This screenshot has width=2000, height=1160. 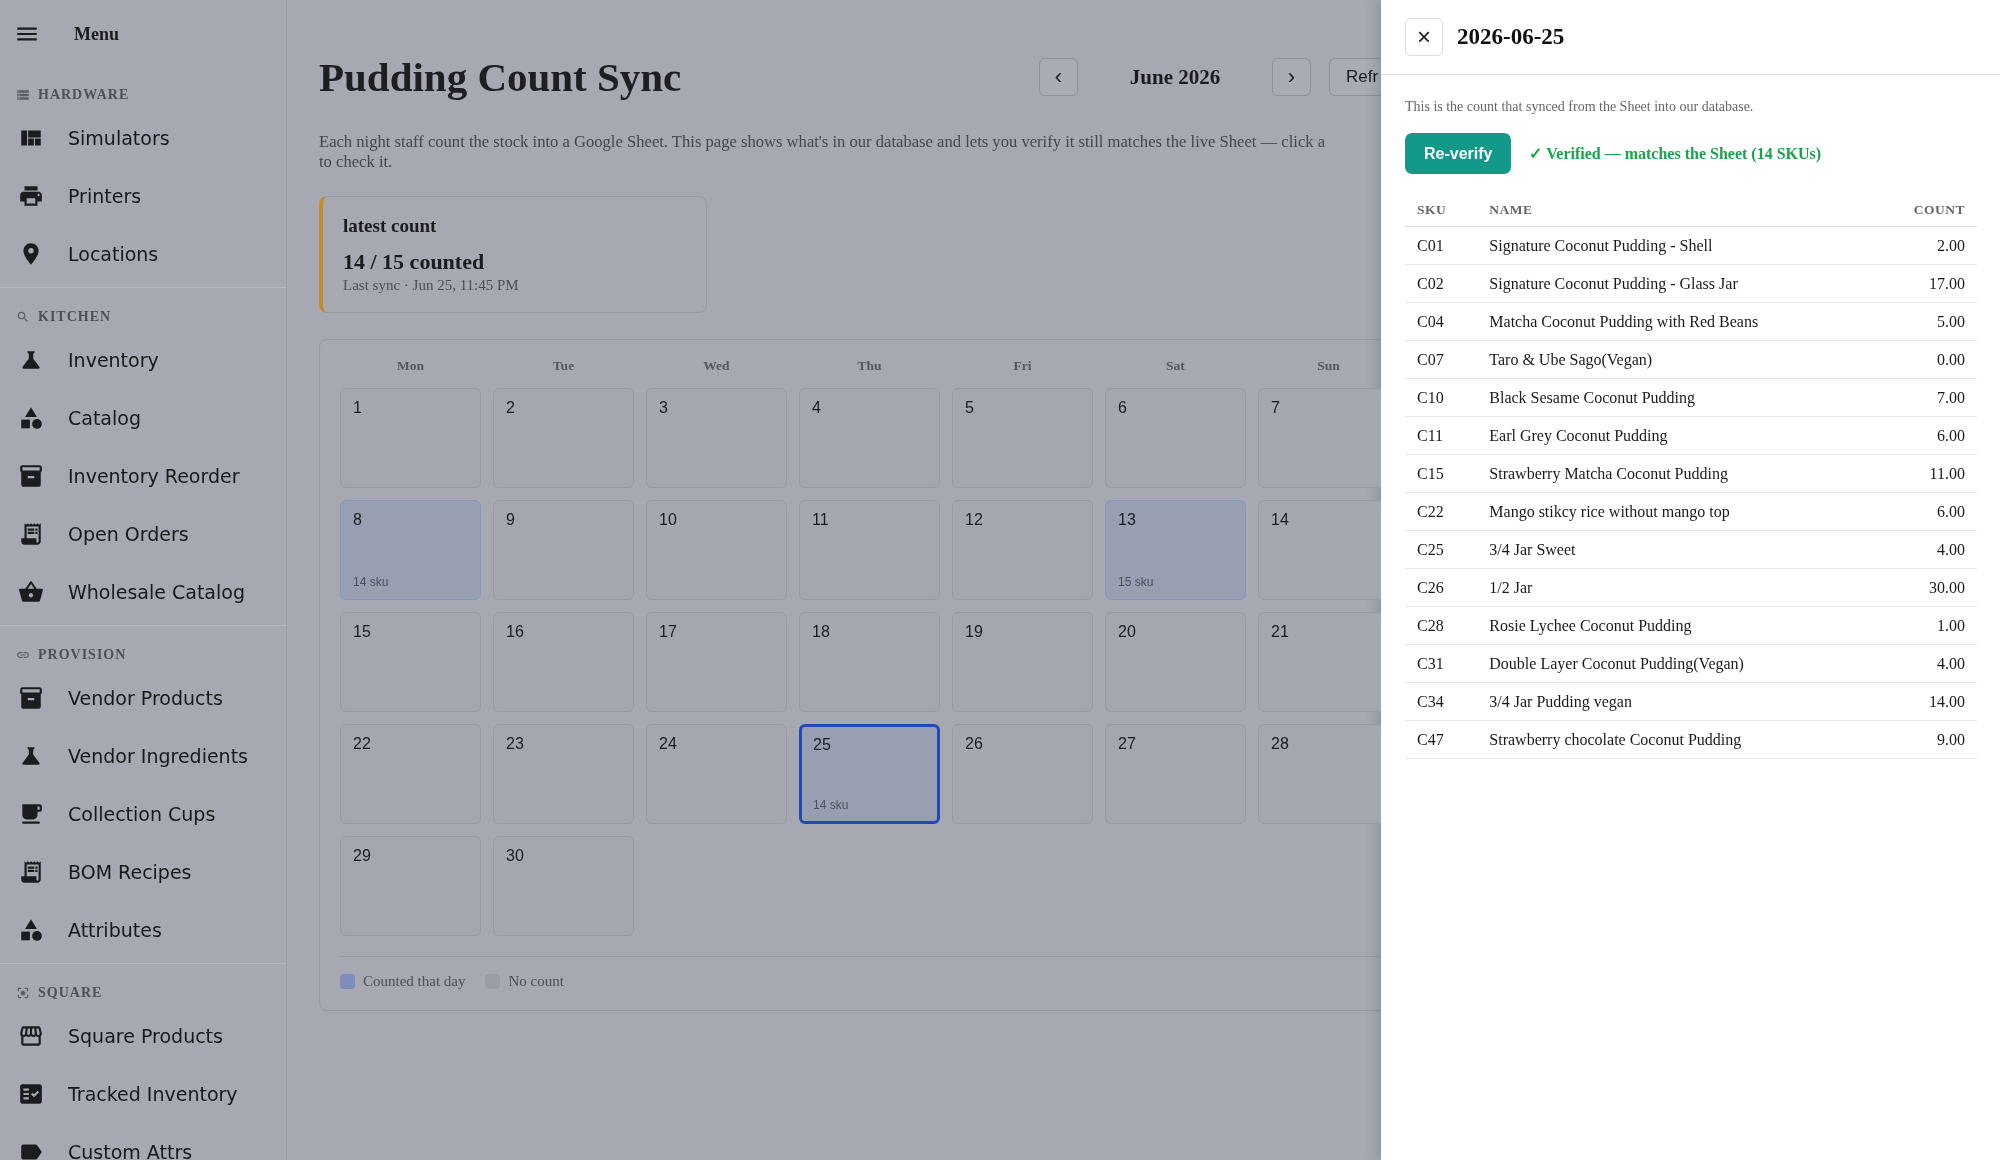 I want to click on calendar-day: 27, so click(x=1175, y=774).